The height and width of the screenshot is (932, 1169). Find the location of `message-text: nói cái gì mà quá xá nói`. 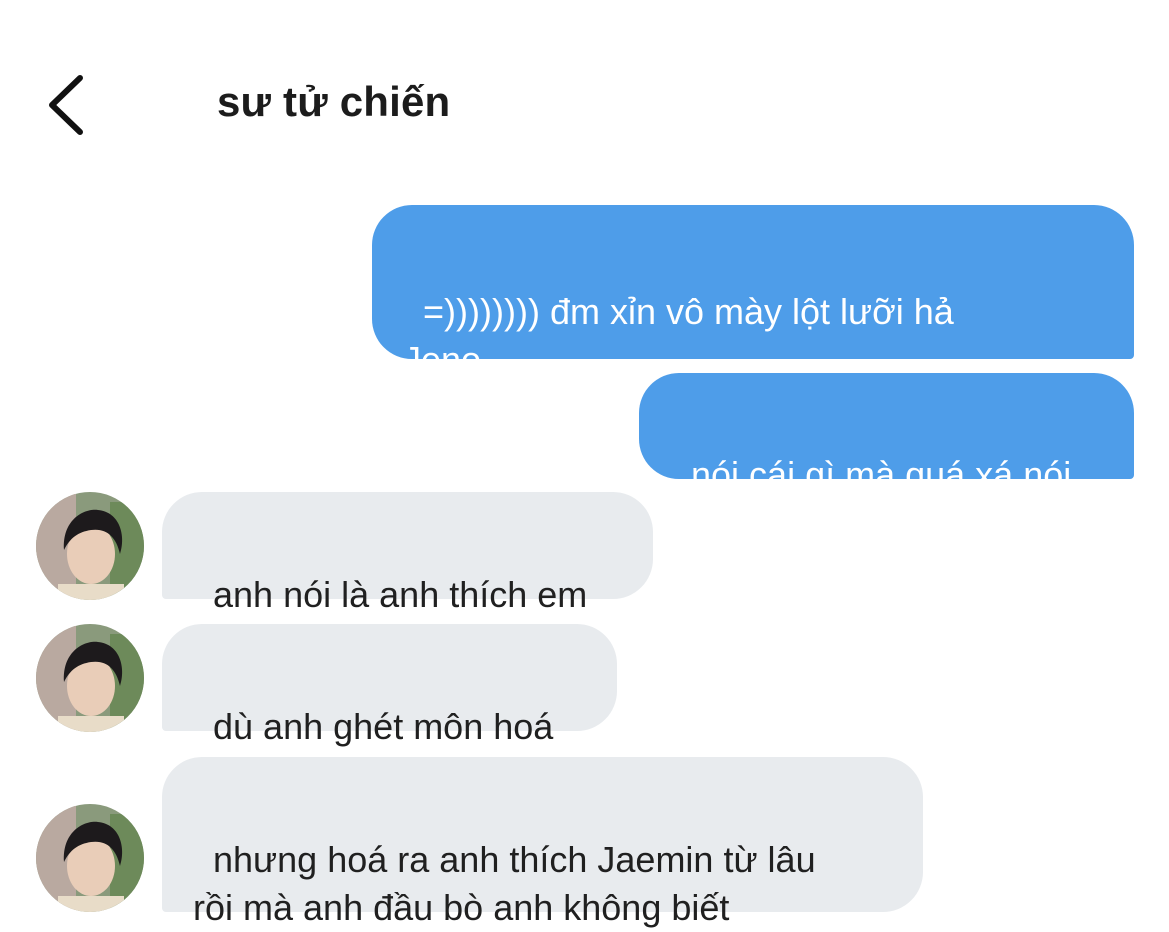

message-text: nói cái gì mà quá xá nói is located at coordinates (881, 474).